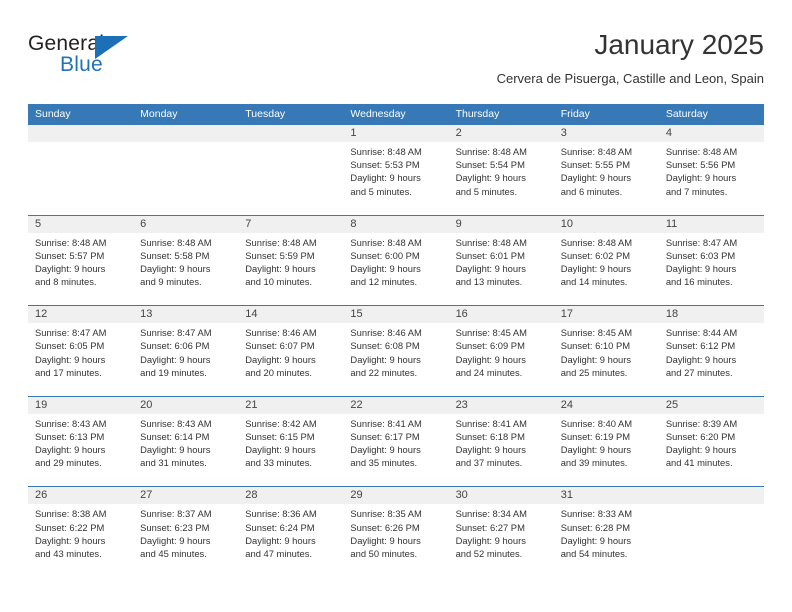 This screenshot has width=792, height=612. Describe the element at coordinates (71, 423) in the screenshot. I see `sunrise-text: Sunrise: 8:43 AM` at that location.